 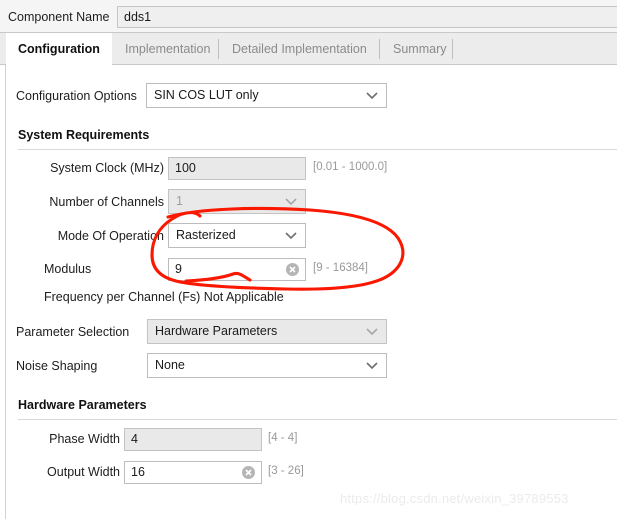 What do you see at coordinates (350, 167) in the screenshot?
I see `system-clock-range: [0.01 - 1000.0]` at bounding box center [350, 167].